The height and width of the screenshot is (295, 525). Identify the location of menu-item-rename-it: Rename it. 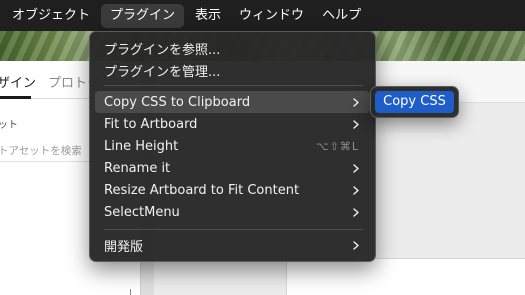
(232, 168).